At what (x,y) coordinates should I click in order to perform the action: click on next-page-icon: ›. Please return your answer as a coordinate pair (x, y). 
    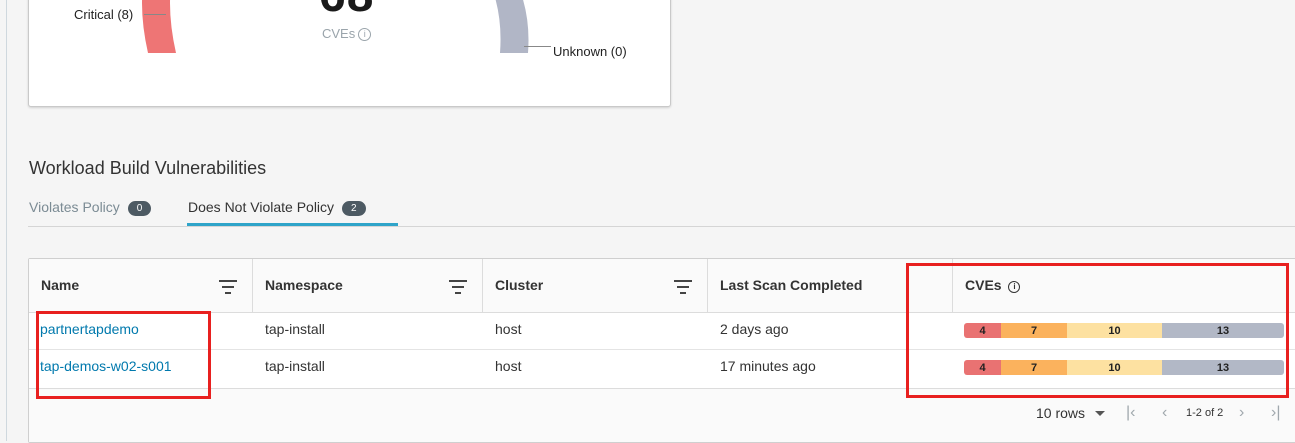
    Looking at the image, I should click on (1241, 413).